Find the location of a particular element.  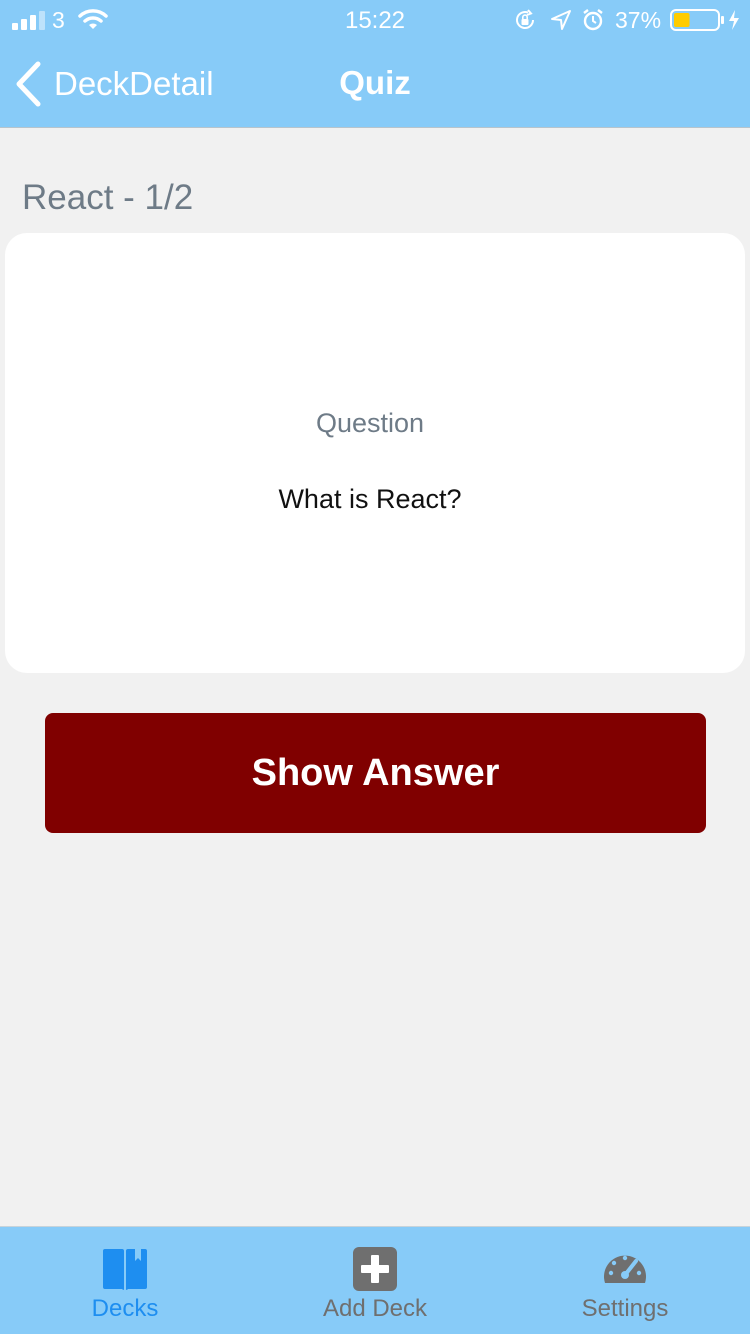

tab-decks: Decks is located at coordinates (125, 1280).